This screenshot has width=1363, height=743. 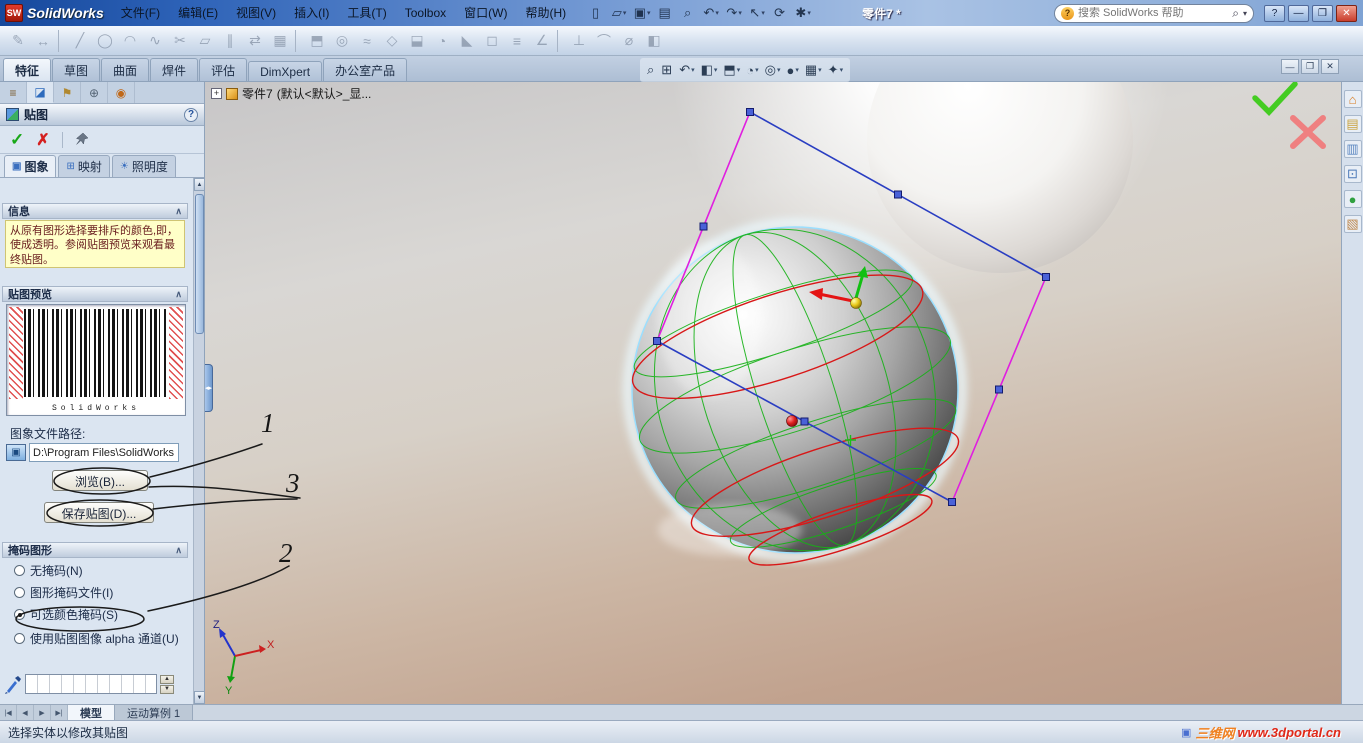 I want to click on spin-up-button: ▲, so click(x=167, y=679).